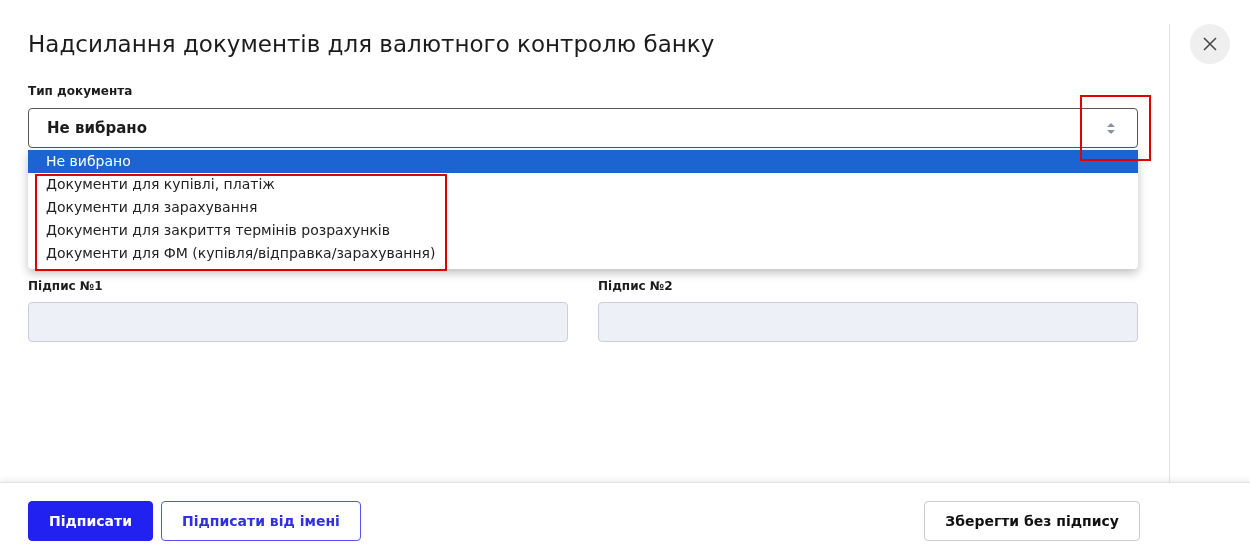 Image resolution: width=1250 pixels, height=558 pixels. I want to click on close-icon, so click(1210, 44).